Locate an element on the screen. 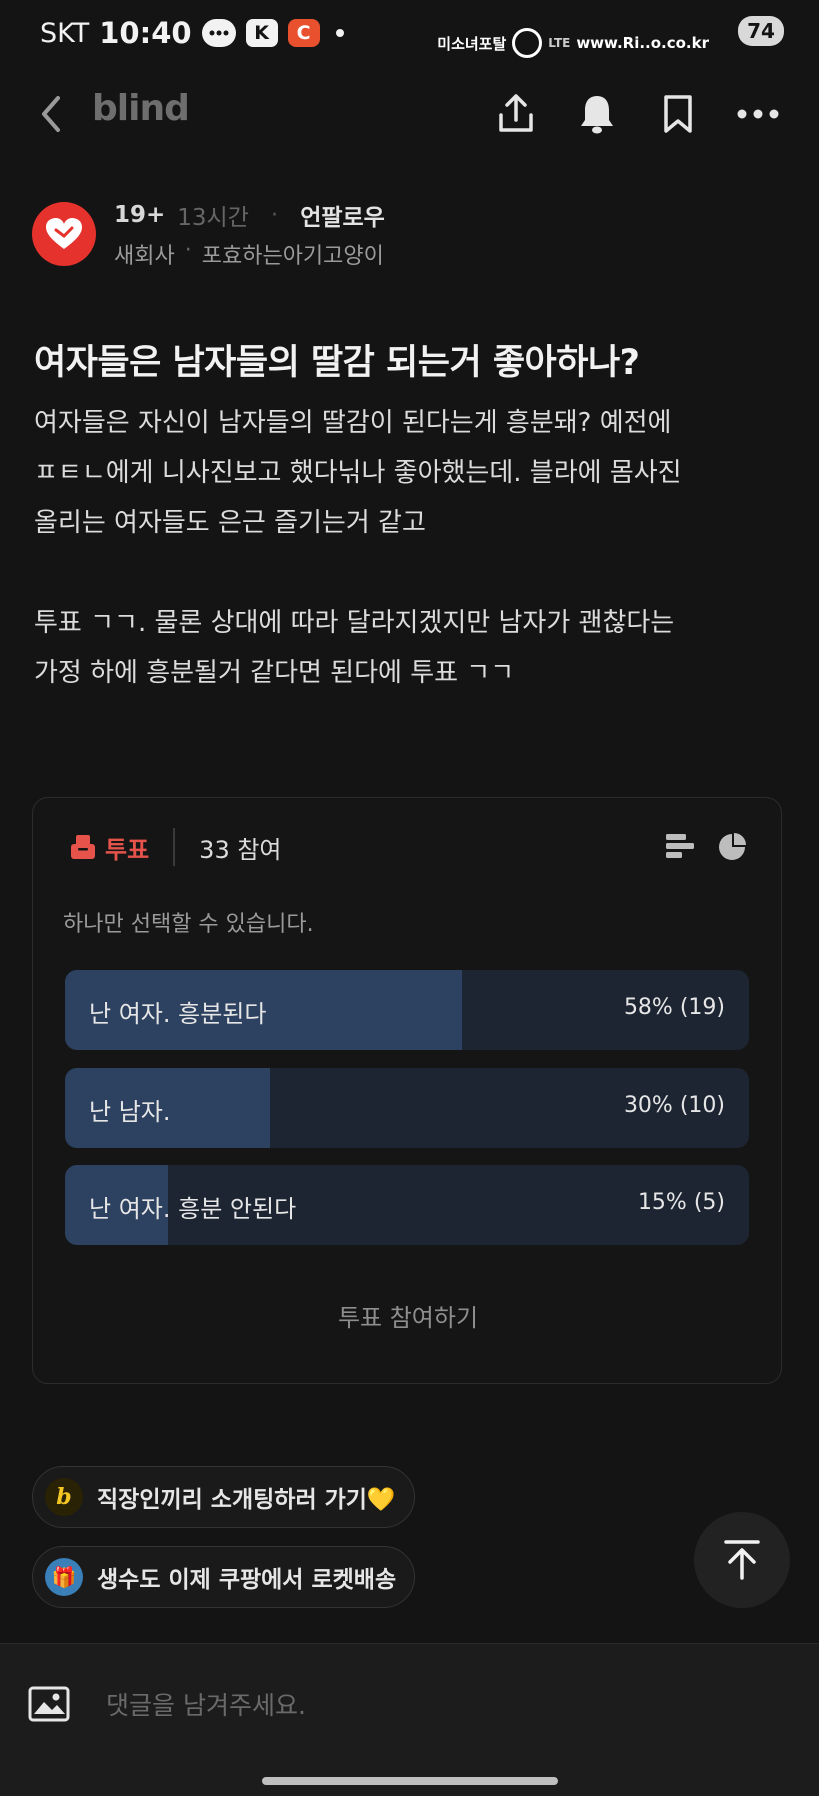  bookmark-icon is located at coordinates (678, 114).